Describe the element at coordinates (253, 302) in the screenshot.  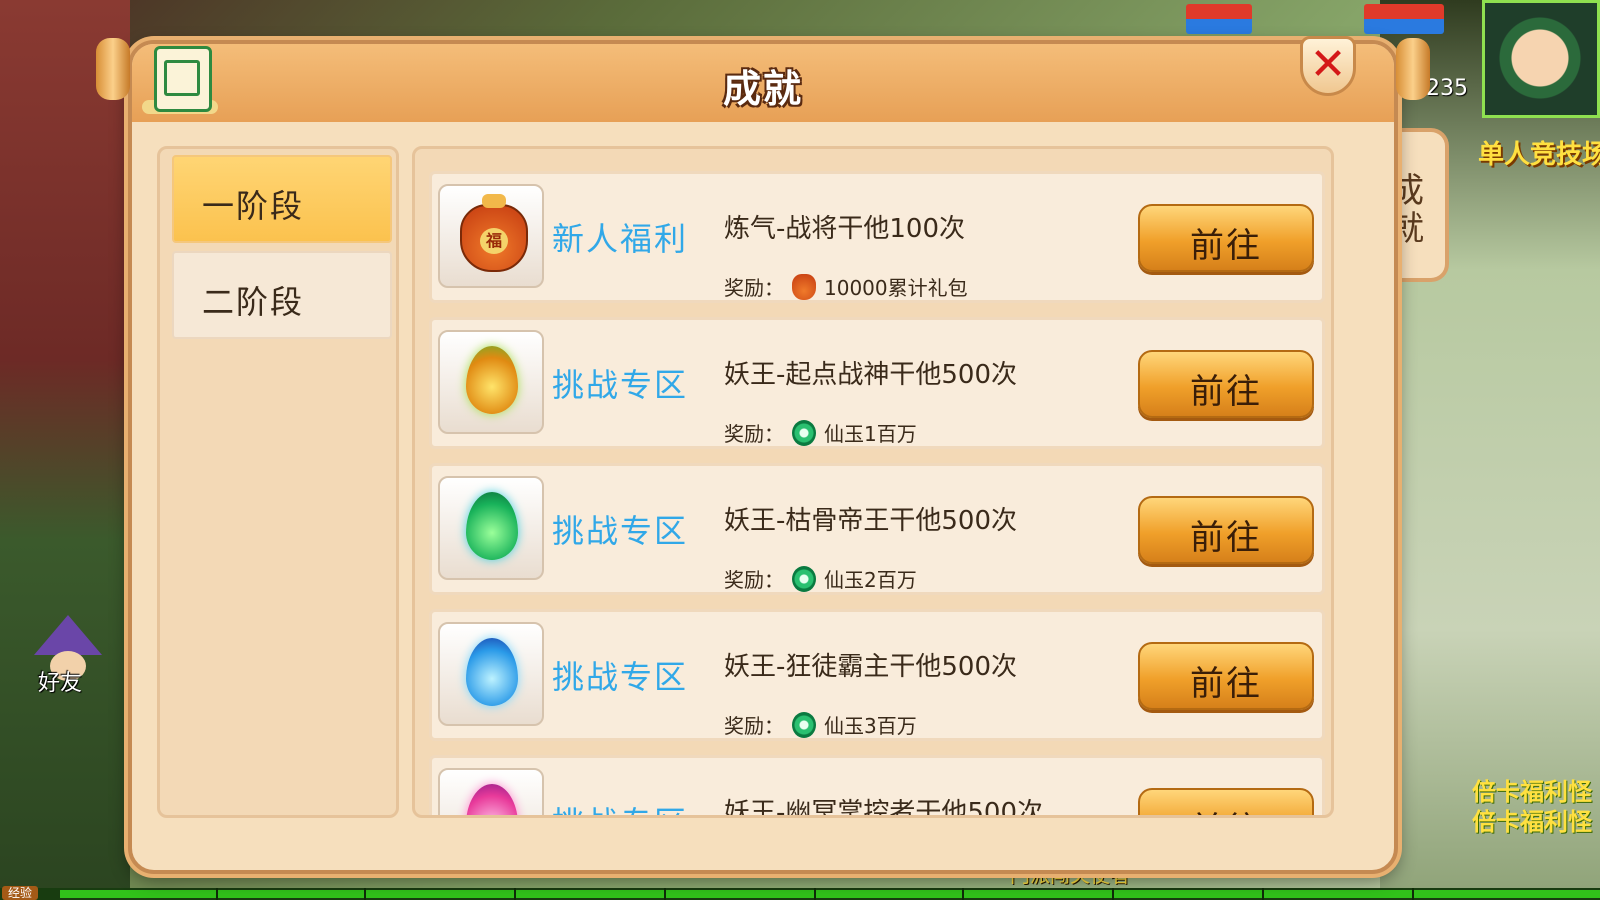
I see `tab-stage-2-label: 二阶段` at that location.